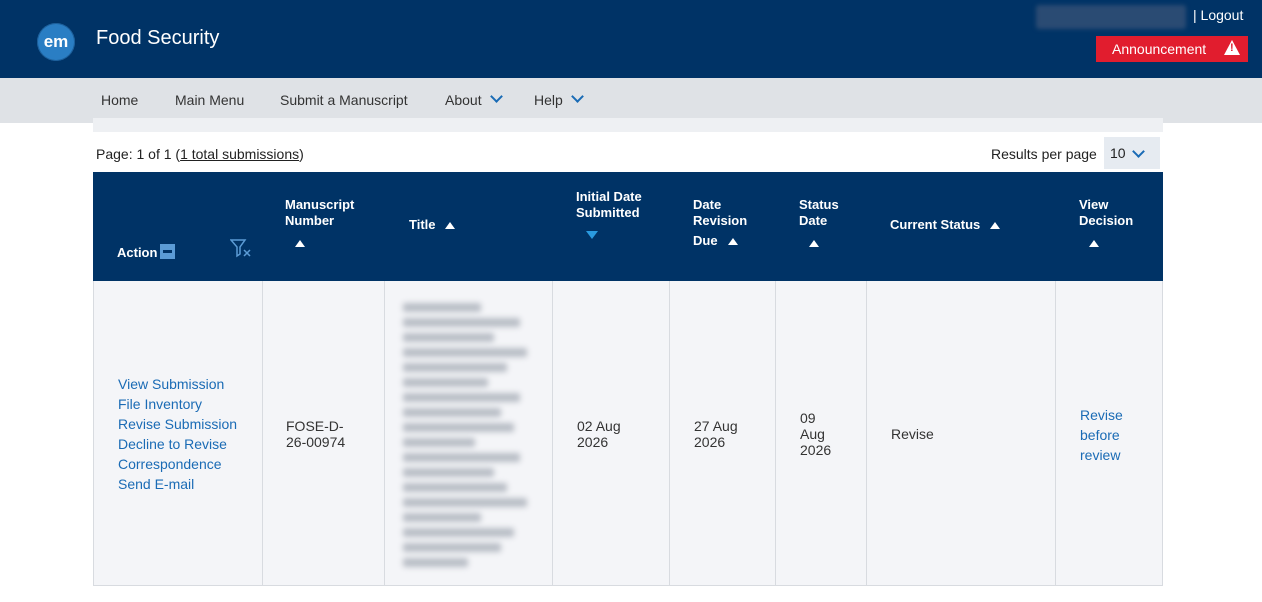 Image resolution: width=1262 pixels, height=602 pixels. I want to click on col-action-label: Action, so click(137, 252).